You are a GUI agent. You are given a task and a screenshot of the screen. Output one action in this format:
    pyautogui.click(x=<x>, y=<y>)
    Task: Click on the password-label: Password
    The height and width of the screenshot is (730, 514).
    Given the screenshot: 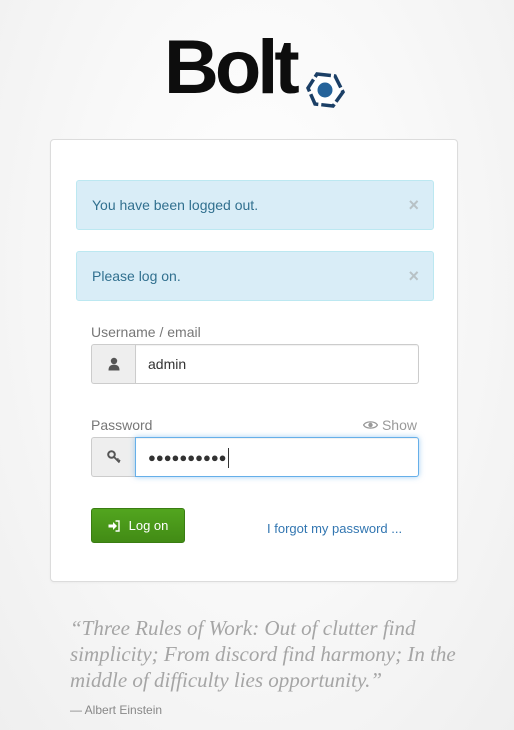 What is the action you would take?
    pyautogui.click(x=122, y=425)
    